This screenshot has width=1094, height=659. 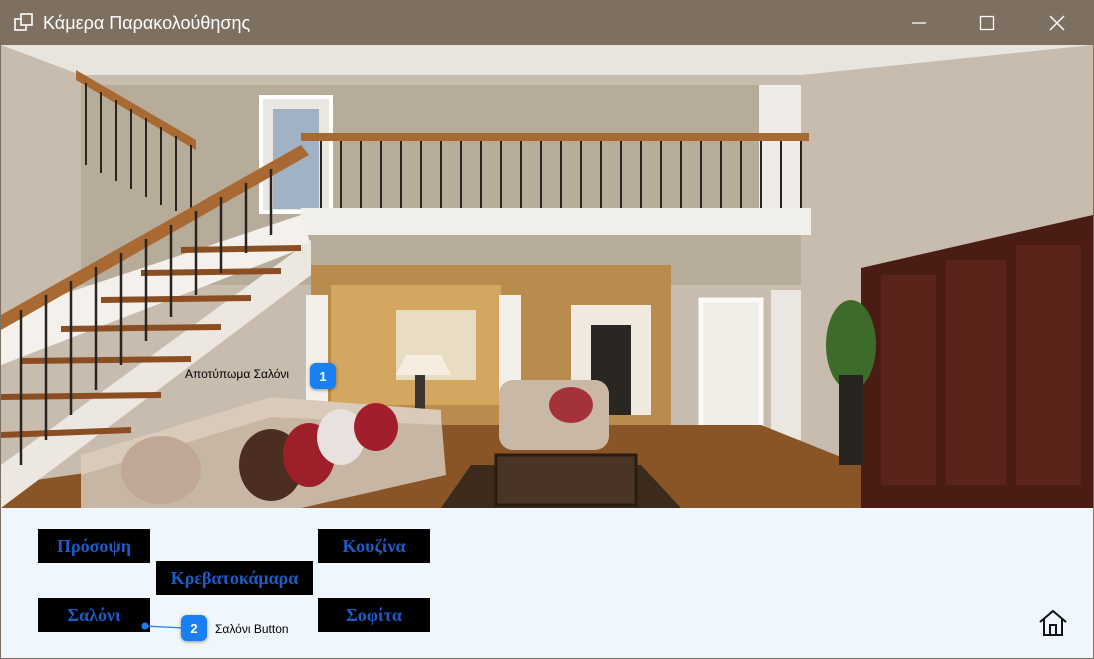 I want to click on title-bar: Κάμερα Παρακολούθησης, so click(x=547, y=23).